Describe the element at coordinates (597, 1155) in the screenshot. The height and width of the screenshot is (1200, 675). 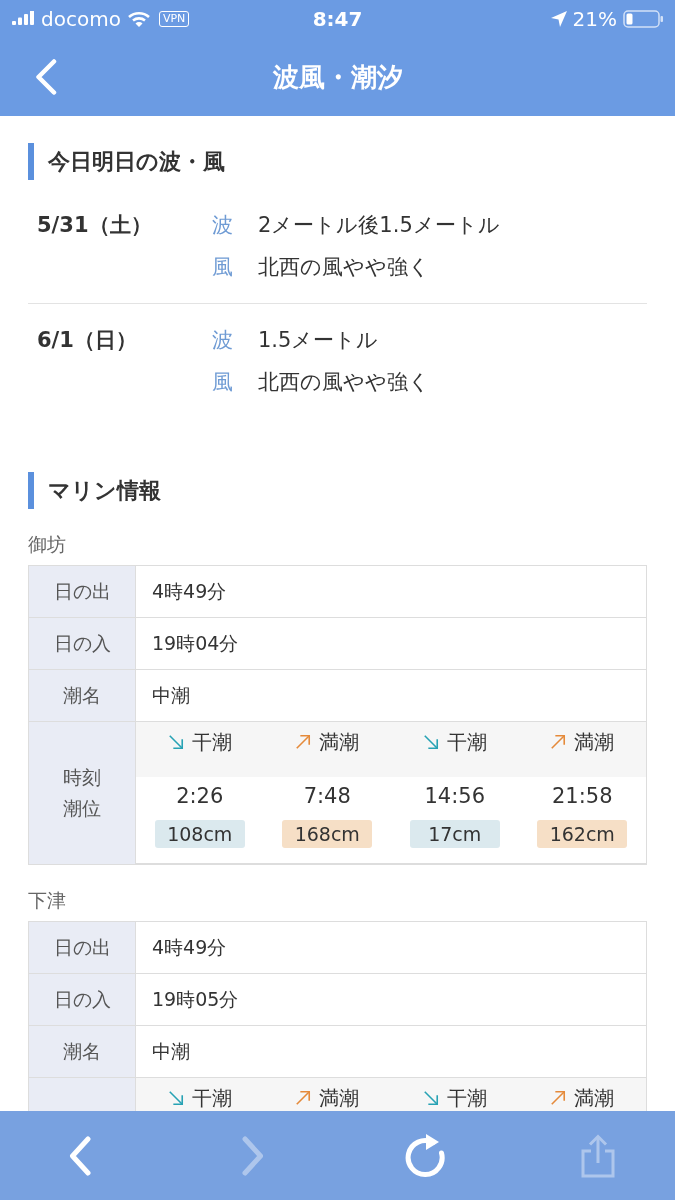
I see `share-icon` at that location.